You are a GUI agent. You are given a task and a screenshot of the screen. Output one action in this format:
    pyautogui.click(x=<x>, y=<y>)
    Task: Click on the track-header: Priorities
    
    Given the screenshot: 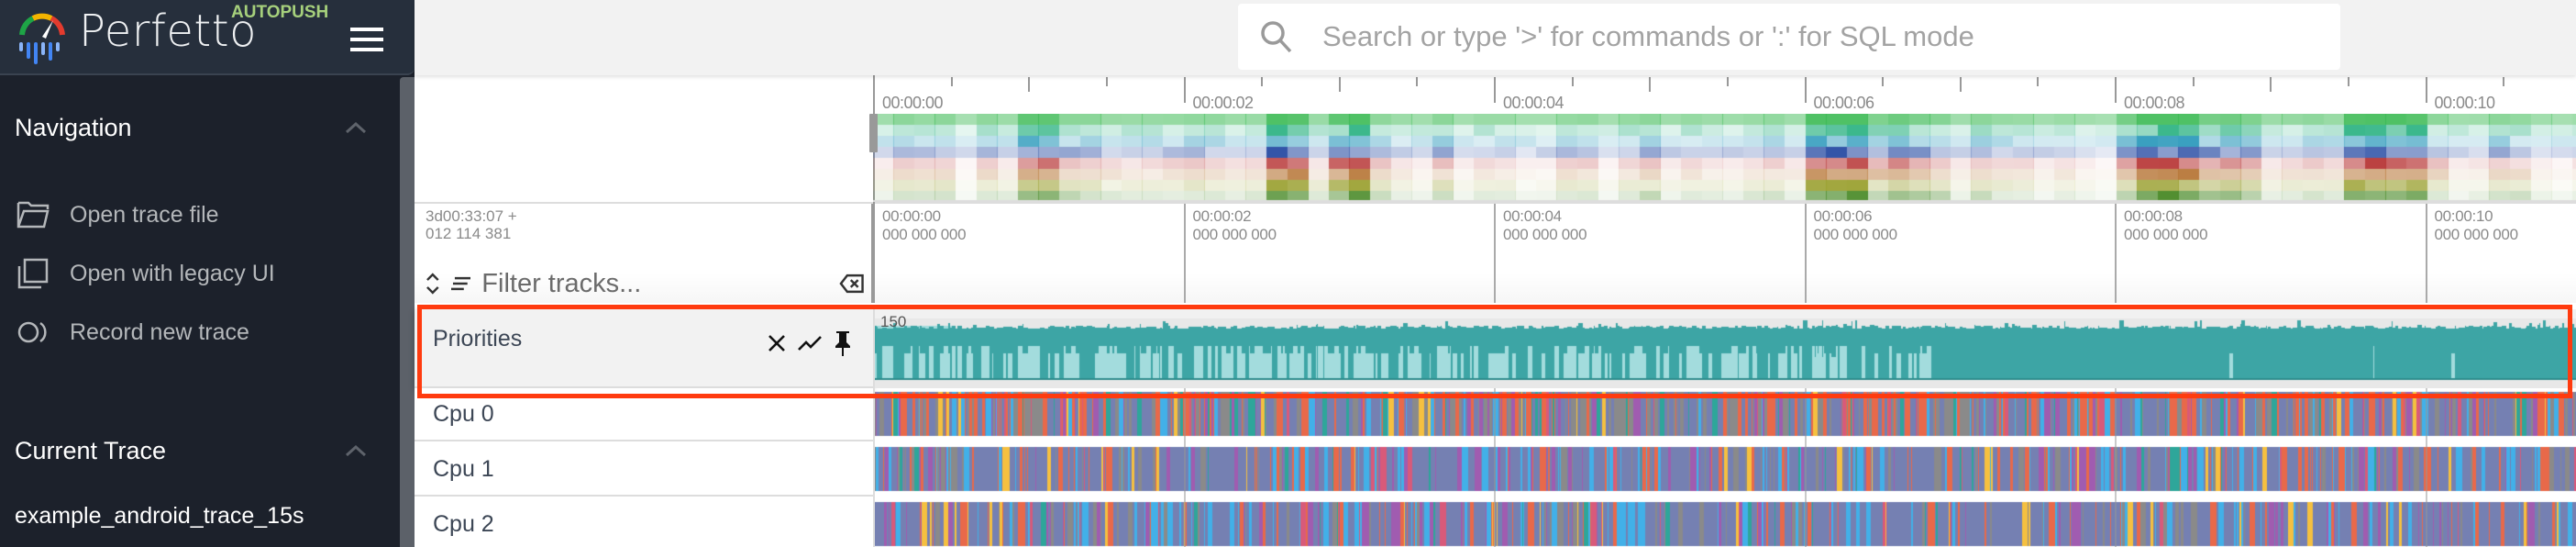 What is the action you would take?
    pyautogui.click(x=644, y=348)
    